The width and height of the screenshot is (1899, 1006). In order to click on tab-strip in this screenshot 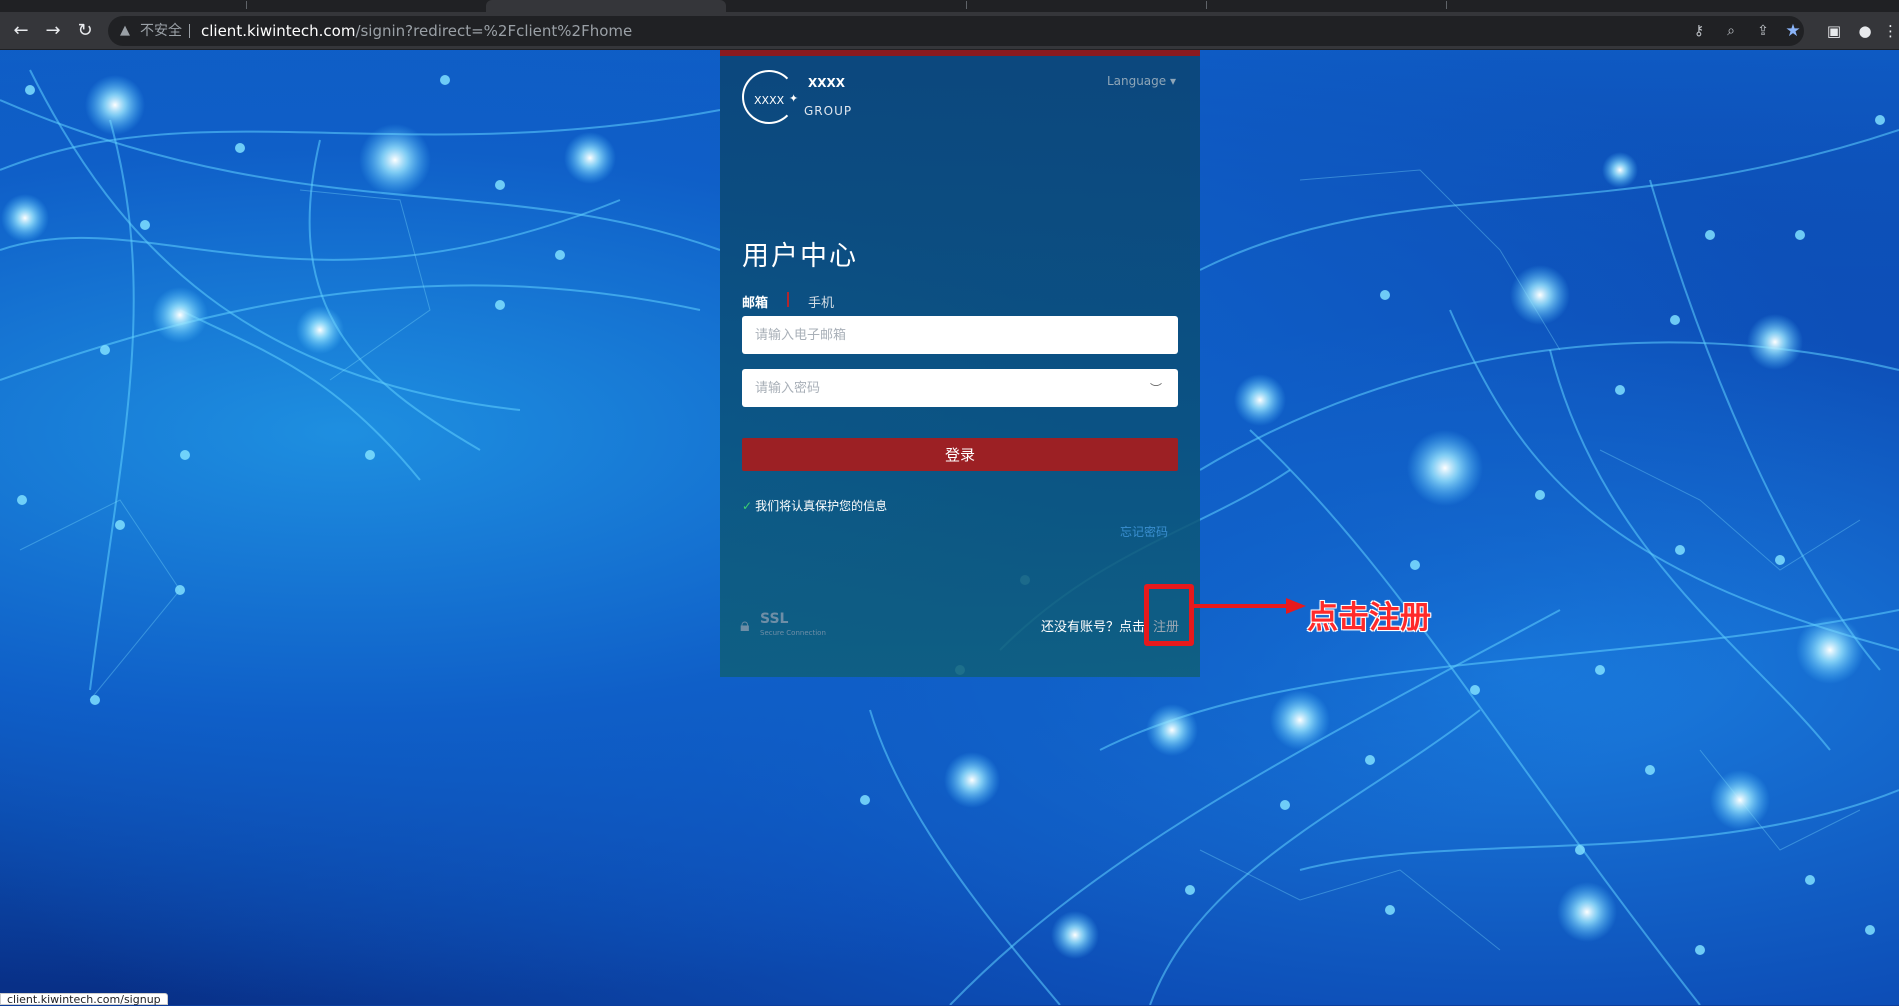, I will do `click(949, 6)`.